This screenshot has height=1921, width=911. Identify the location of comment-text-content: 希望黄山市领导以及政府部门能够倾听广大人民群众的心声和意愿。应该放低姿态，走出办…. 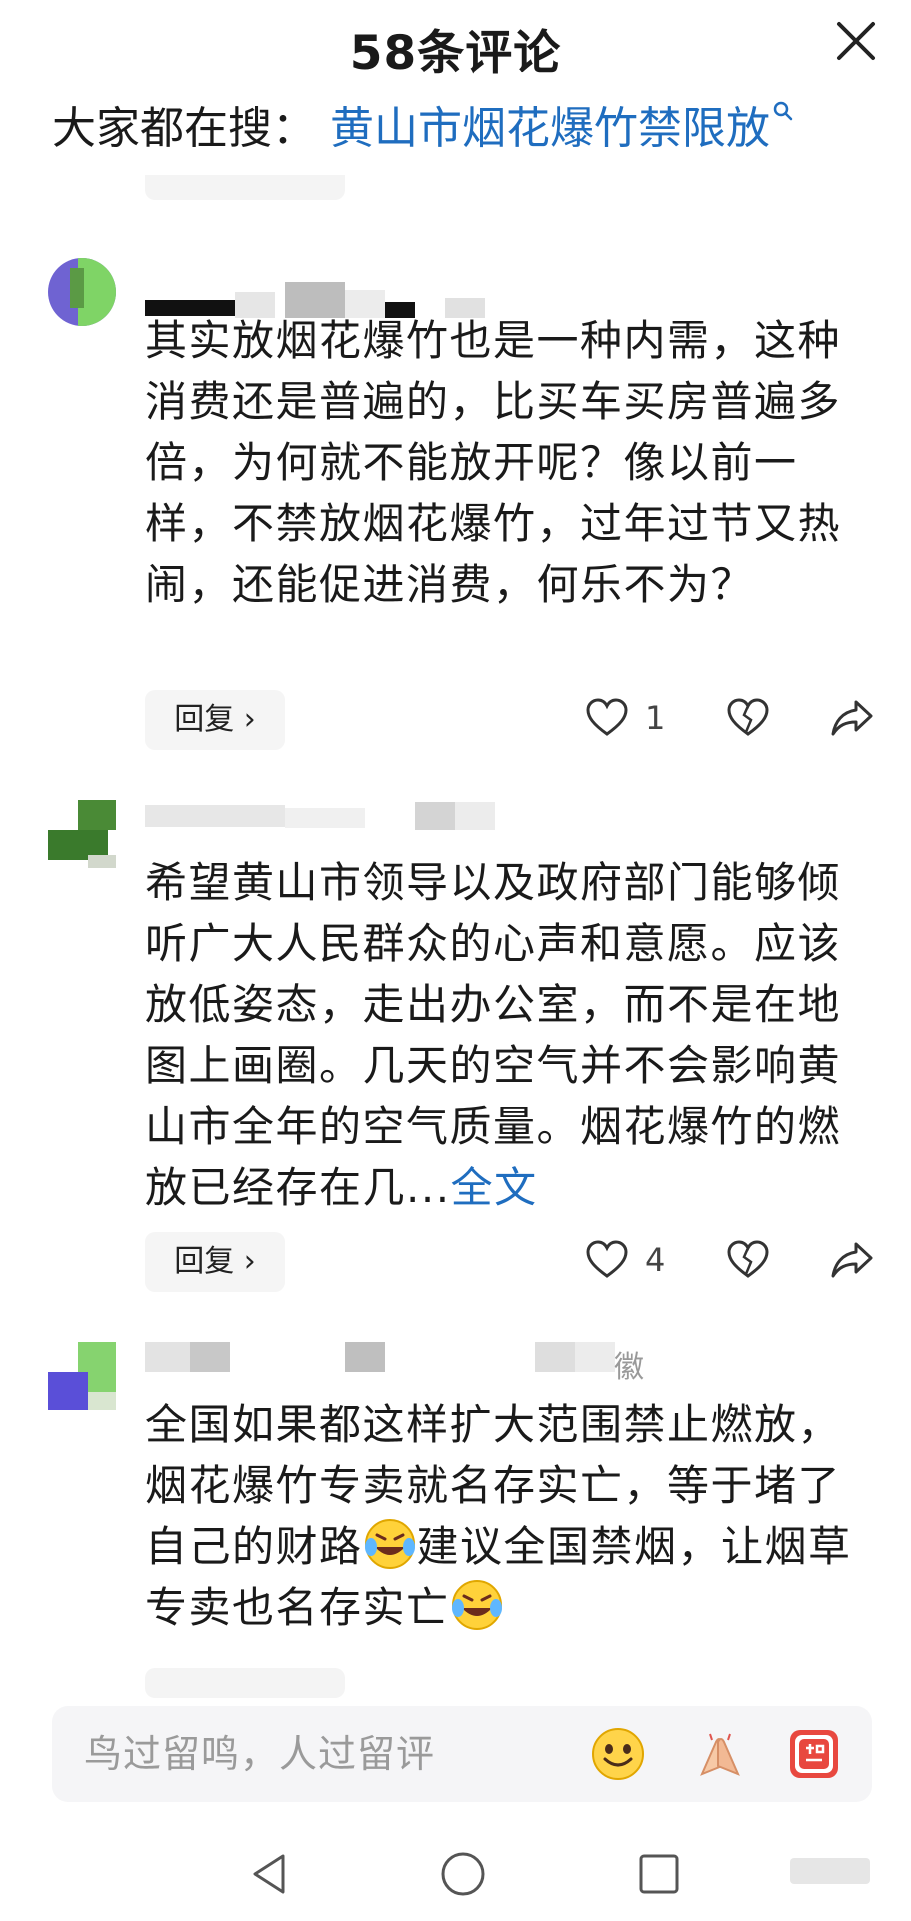
(493, 1035).